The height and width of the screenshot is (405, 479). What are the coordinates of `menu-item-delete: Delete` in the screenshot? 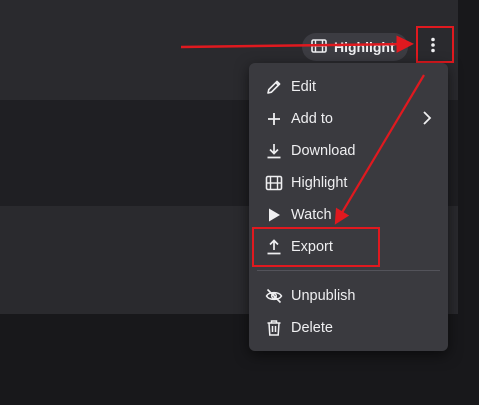 It's located at (348, 328).